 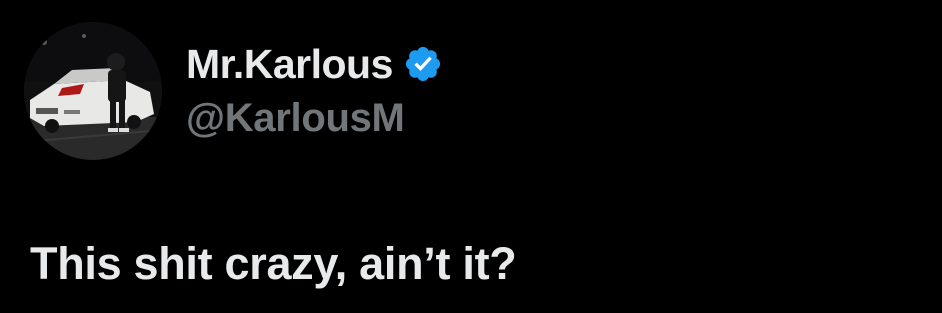 I want to click on avatar-photo, so click(x=93, y=91).